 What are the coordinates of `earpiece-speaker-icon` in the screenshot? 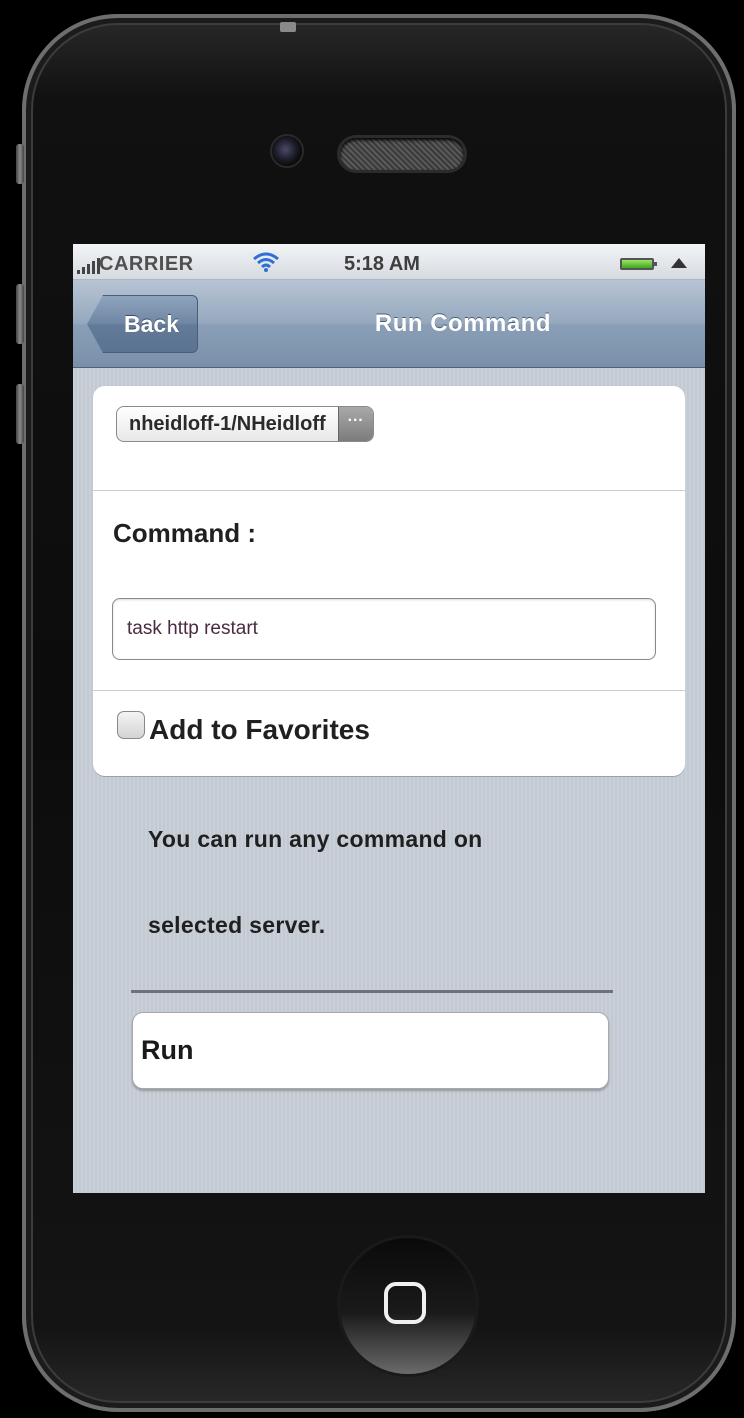 It's located at (402, 154).